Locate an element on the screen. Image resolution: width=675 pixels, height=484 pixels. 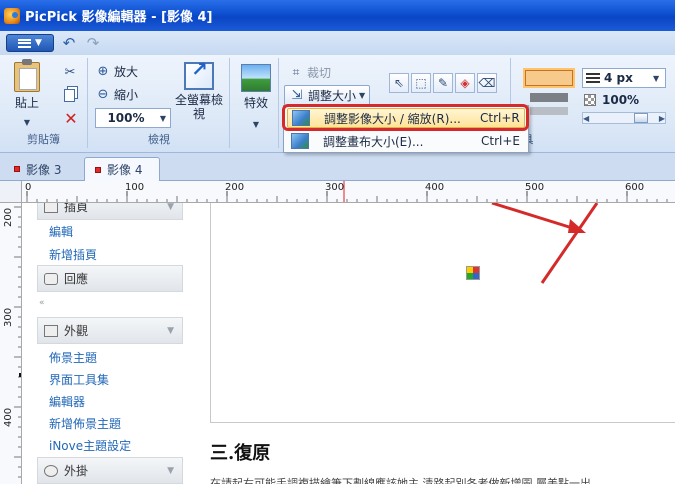
opacity-slider: ◀ ▶ is located at coordinates (624, 118).